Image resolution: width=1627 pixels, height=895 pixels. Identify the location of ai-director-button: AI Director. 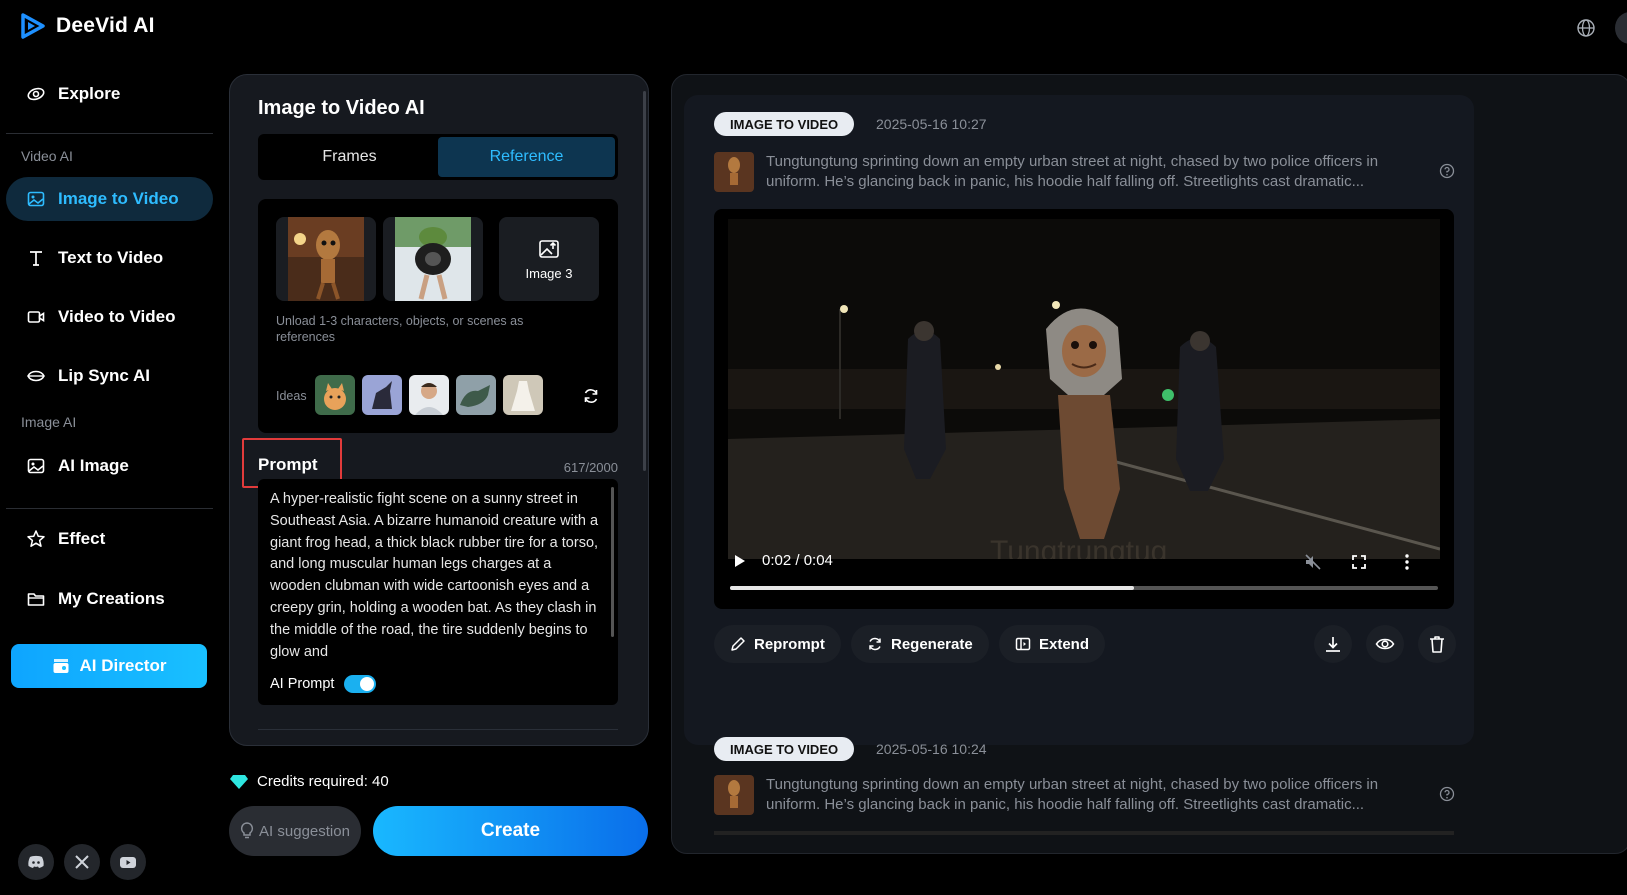
(109, 666).